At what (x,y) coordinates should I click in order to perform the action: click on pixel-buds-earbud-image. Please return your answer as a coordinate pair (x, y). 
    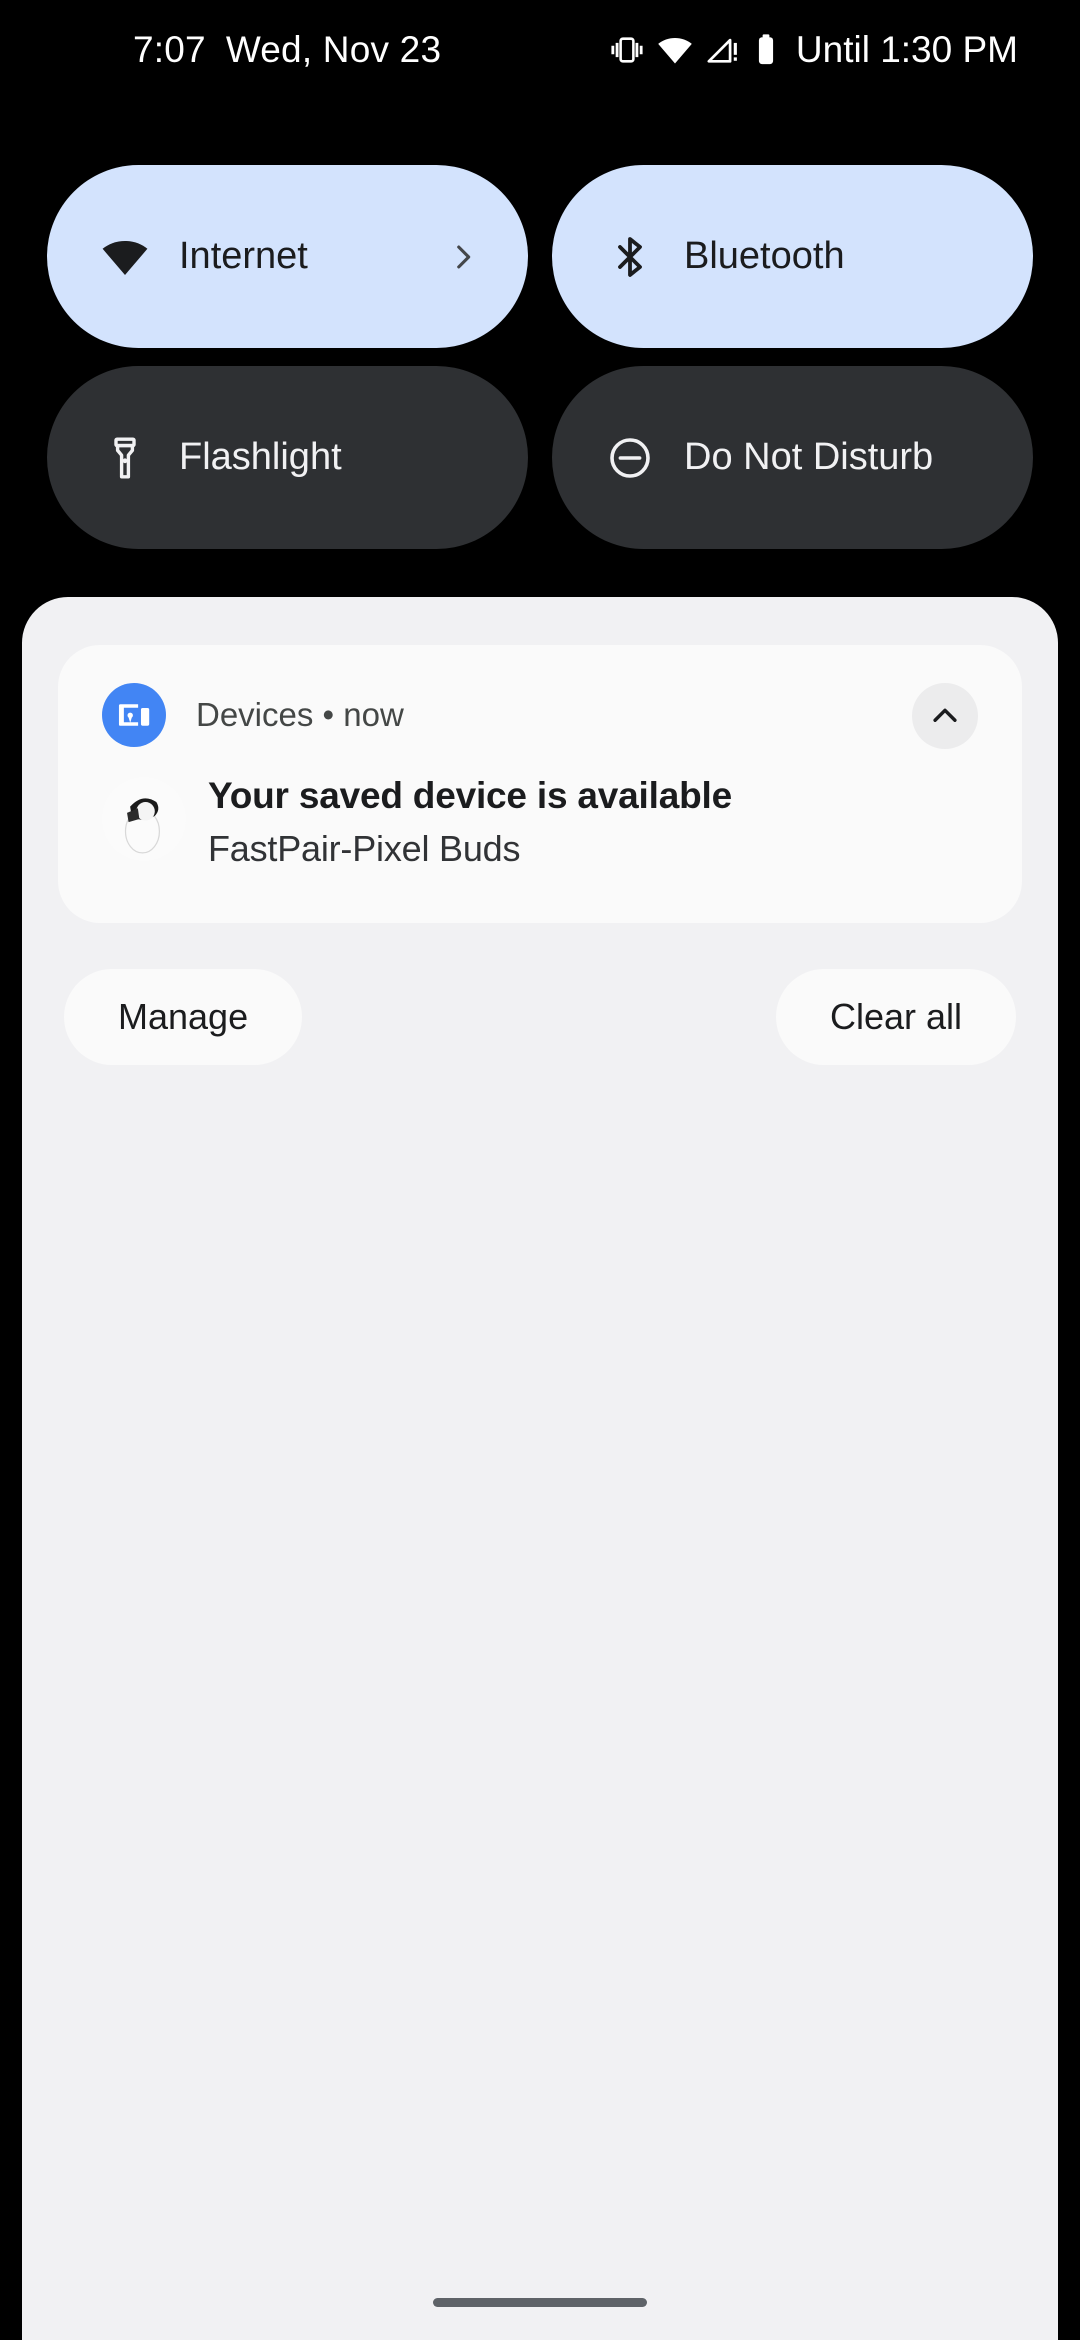
    Looking at the image, I should click on (144, 819).